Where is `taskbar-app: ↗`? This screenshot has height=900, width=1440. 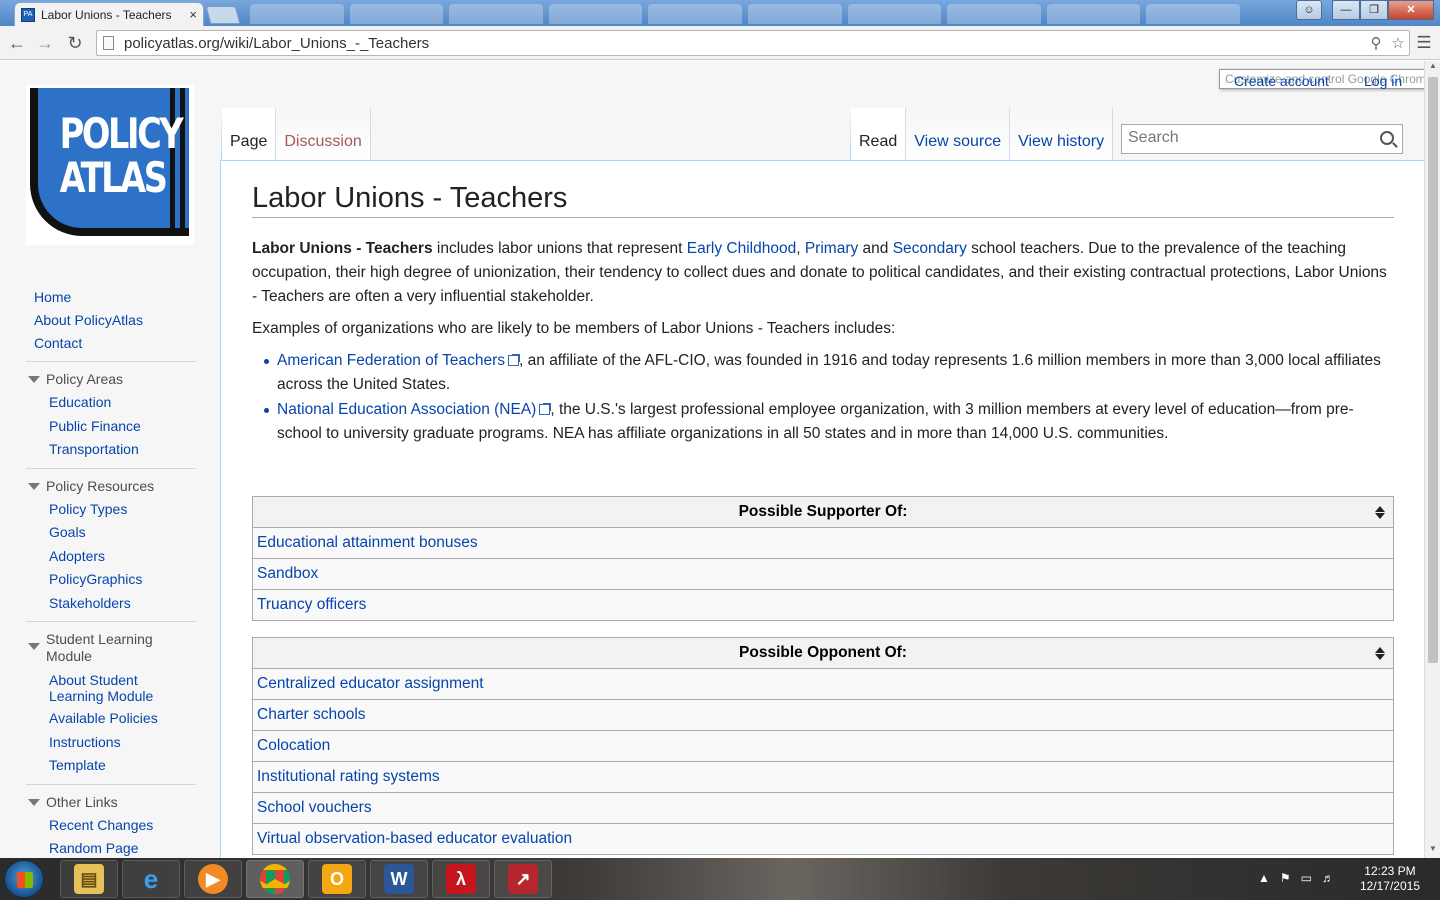
taskbar-app: ↗ is located at coordinates (523, 879).